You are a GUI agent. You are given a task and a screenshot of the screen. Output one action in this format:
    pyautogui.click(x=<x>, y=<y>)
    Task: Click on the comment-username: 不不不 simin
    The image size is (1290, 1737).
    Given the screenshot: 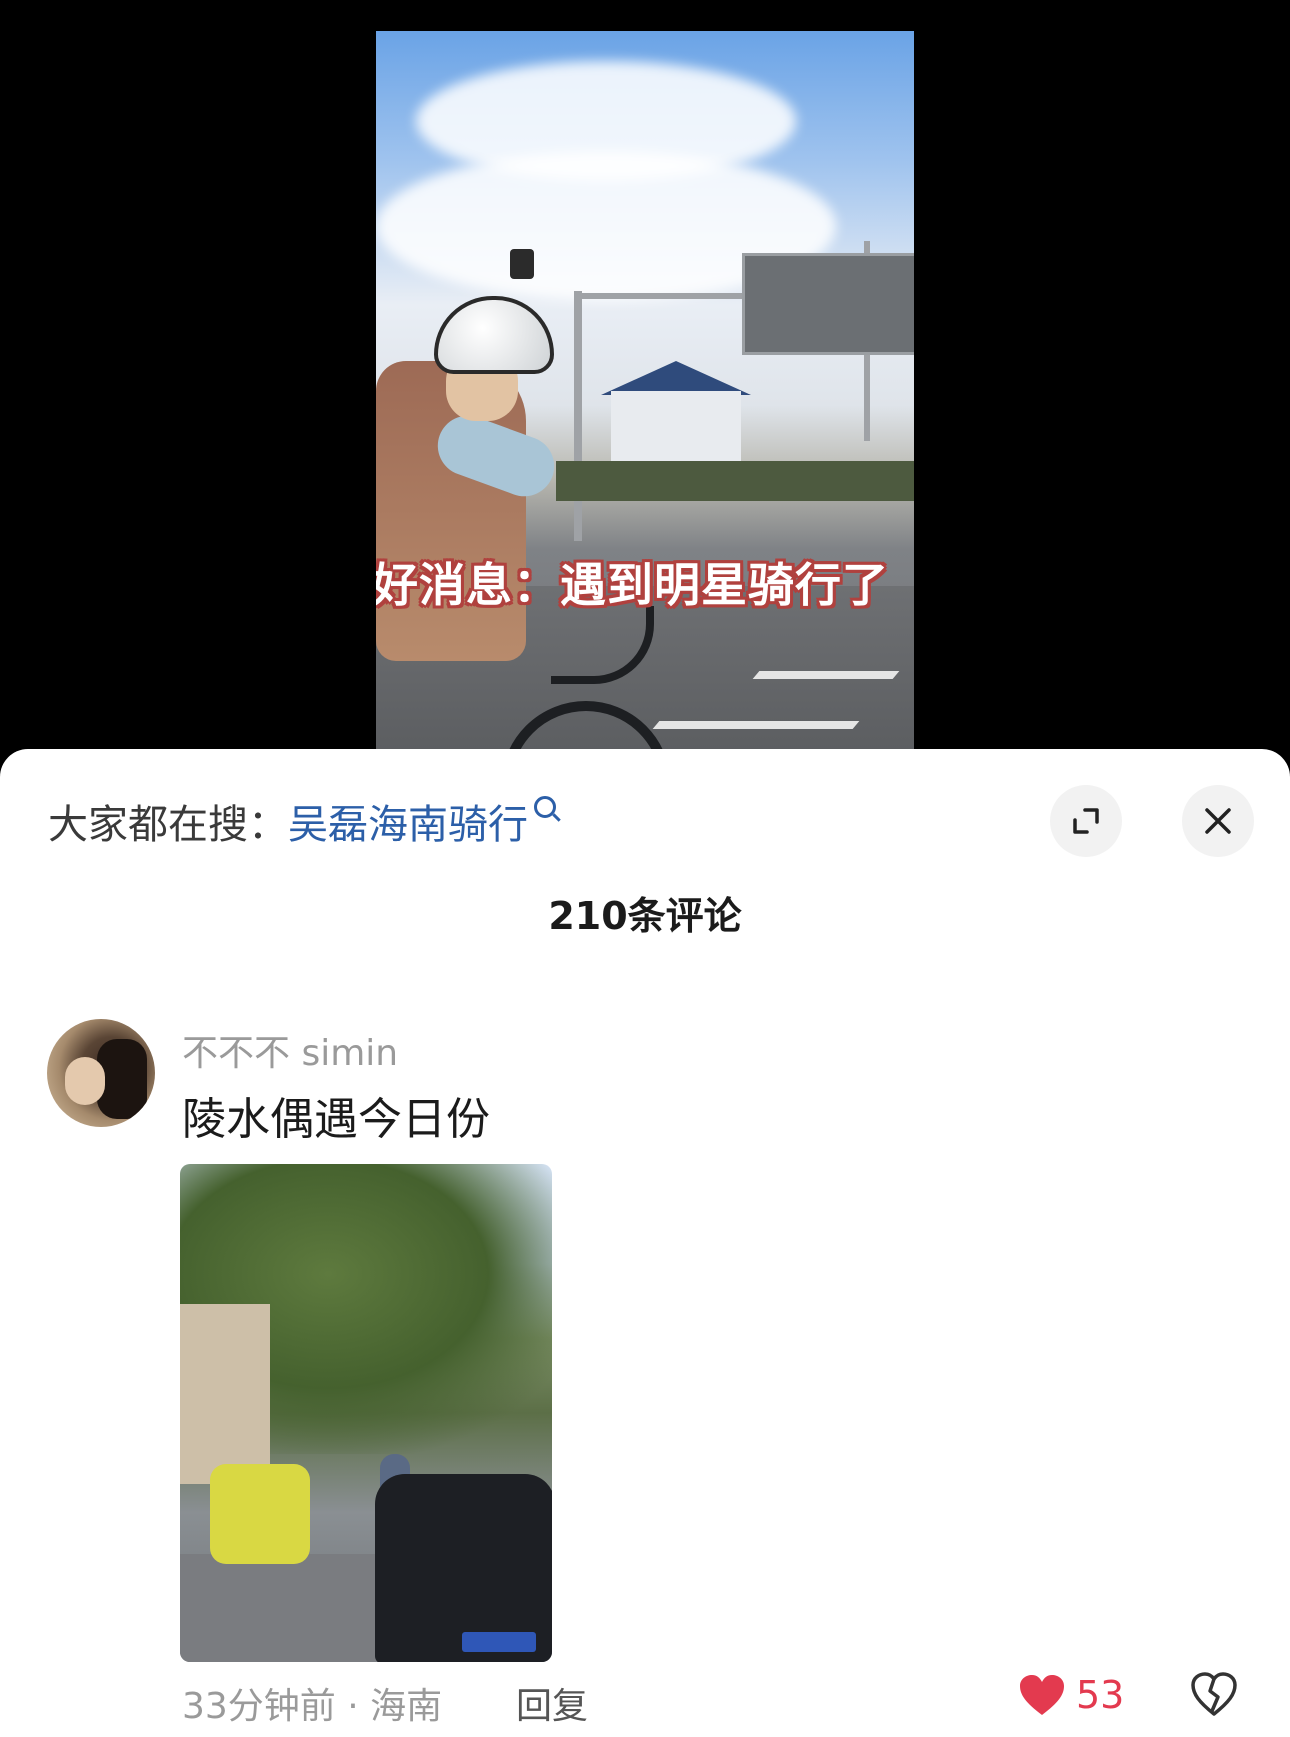 What is the action you would take?
    pyautogui.click(x=290, y=1050)
    